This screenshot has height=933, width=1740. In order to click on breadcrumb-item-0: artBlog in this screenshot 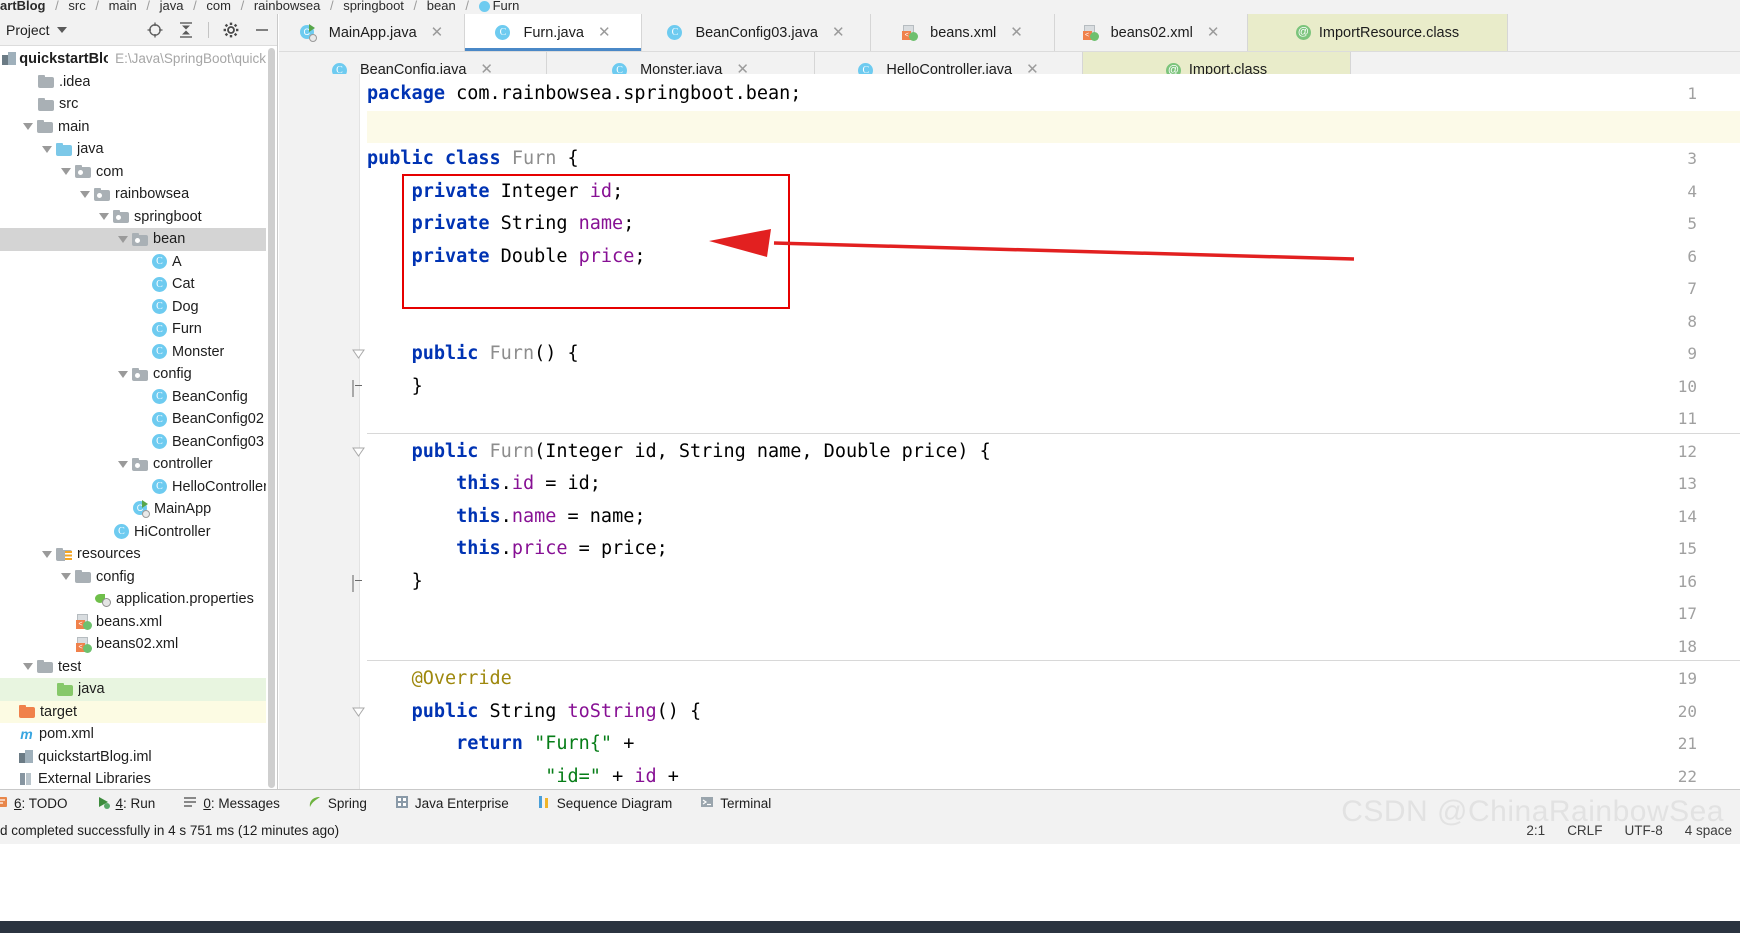, I will do `click(23, 6)`.